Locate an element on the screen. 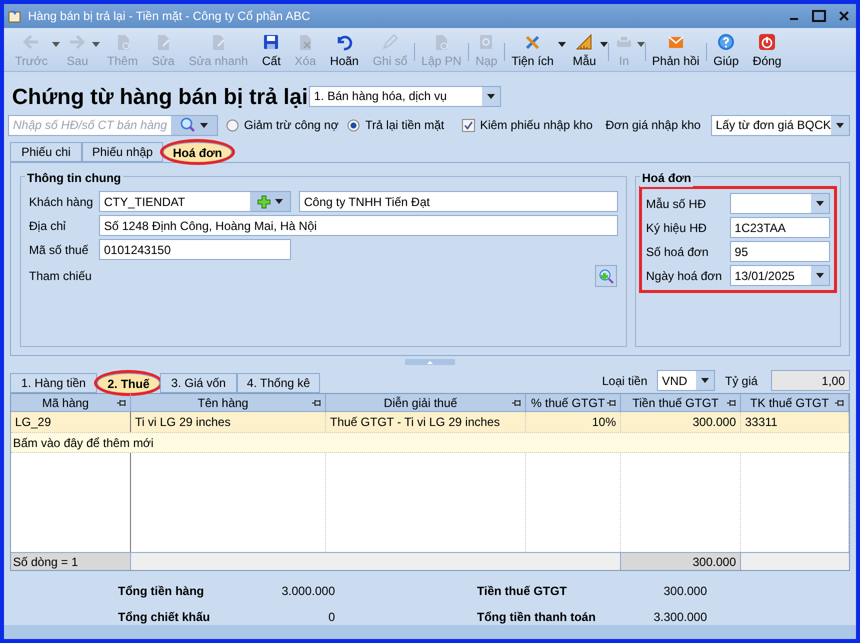 The height and width of the screenshot is (643, 860). field-label: Địa chỉ is located at coordinates (48, 226).